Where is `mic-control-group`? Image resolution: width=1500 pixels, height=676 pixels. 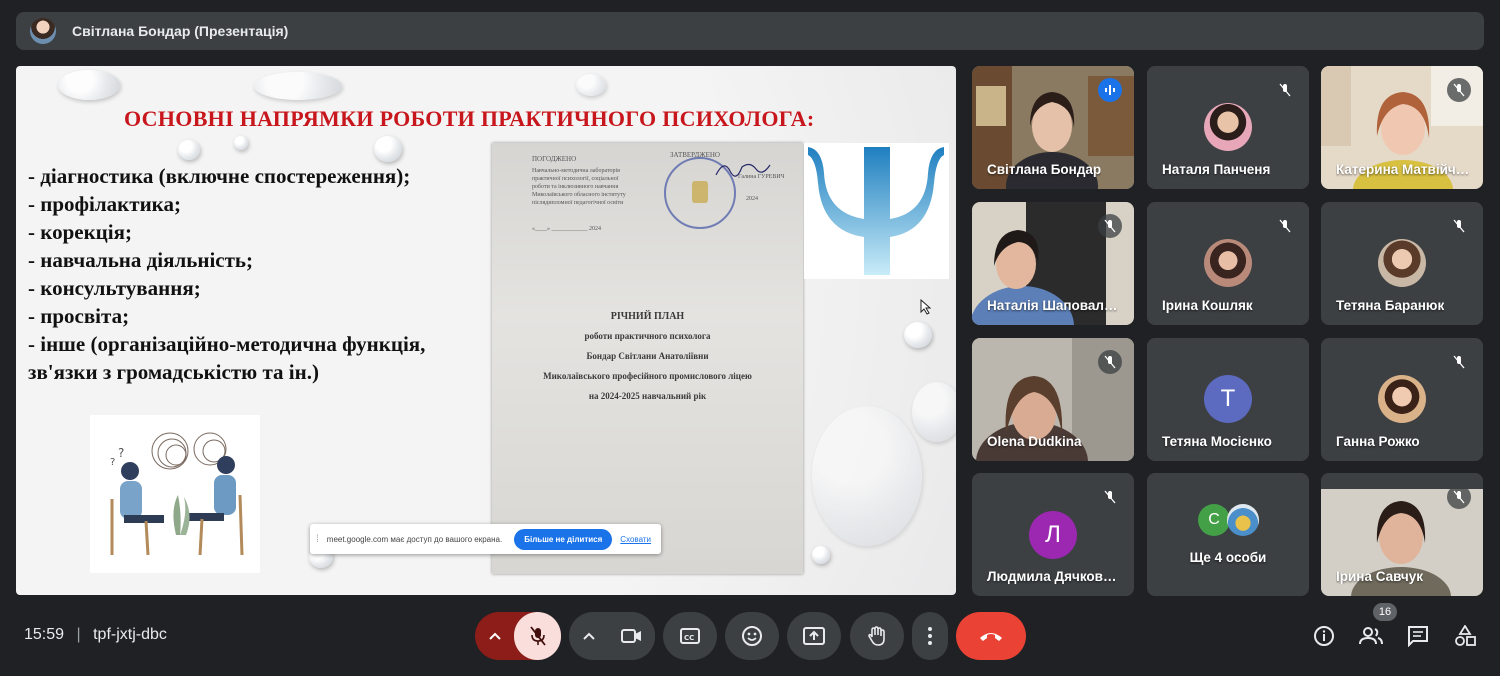
mic-control-group is located at coordinates (518, 636).